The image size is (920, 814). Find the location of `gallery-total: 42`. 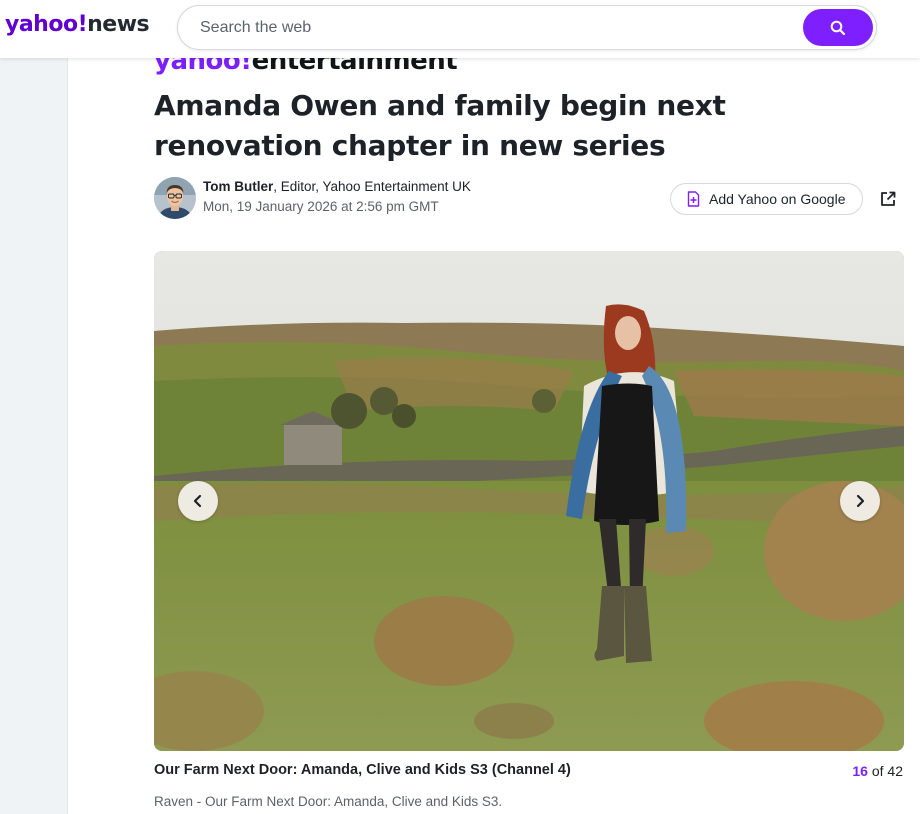

gallery-total: 42 is located at coordinates (895, 771).